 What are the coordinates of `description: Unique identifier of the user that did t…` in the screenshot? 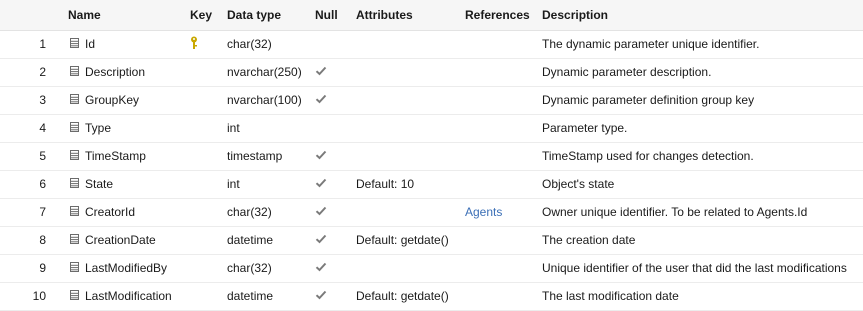 It's located at (694, 268).